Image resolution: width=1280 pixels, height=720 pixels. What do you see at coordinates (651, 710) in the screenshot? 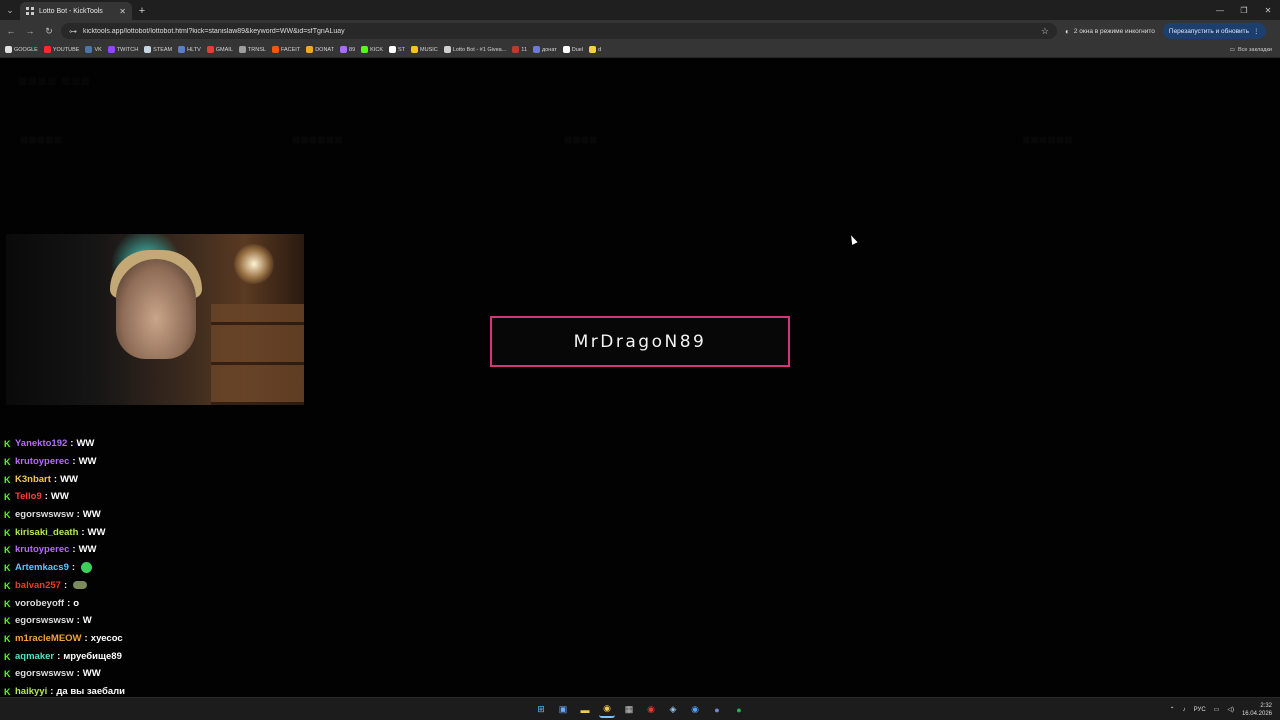
I see `chrome-incognito-icon: ◉` at bounding box center [651, 710].